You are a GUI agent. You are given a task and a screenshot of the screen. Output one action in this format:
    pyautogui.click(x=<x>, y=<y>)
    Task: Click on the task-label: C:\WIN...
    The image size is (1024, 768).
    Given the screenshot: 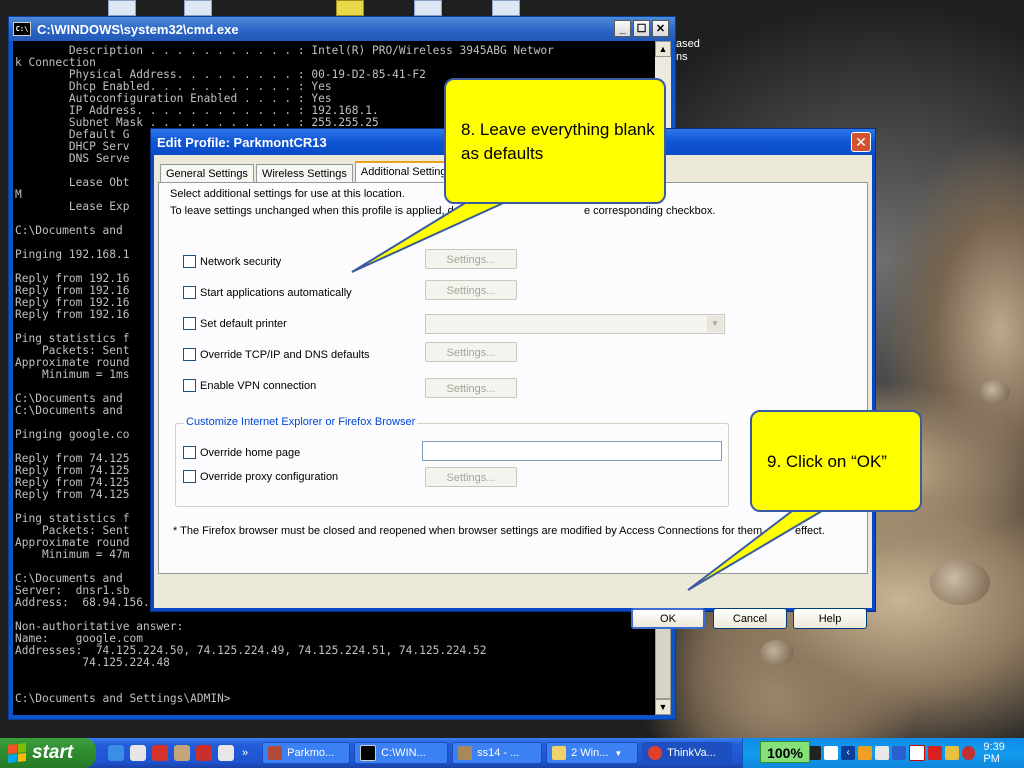 What is the action you would take?
    pyautogui.click(x=403, y=753)
    